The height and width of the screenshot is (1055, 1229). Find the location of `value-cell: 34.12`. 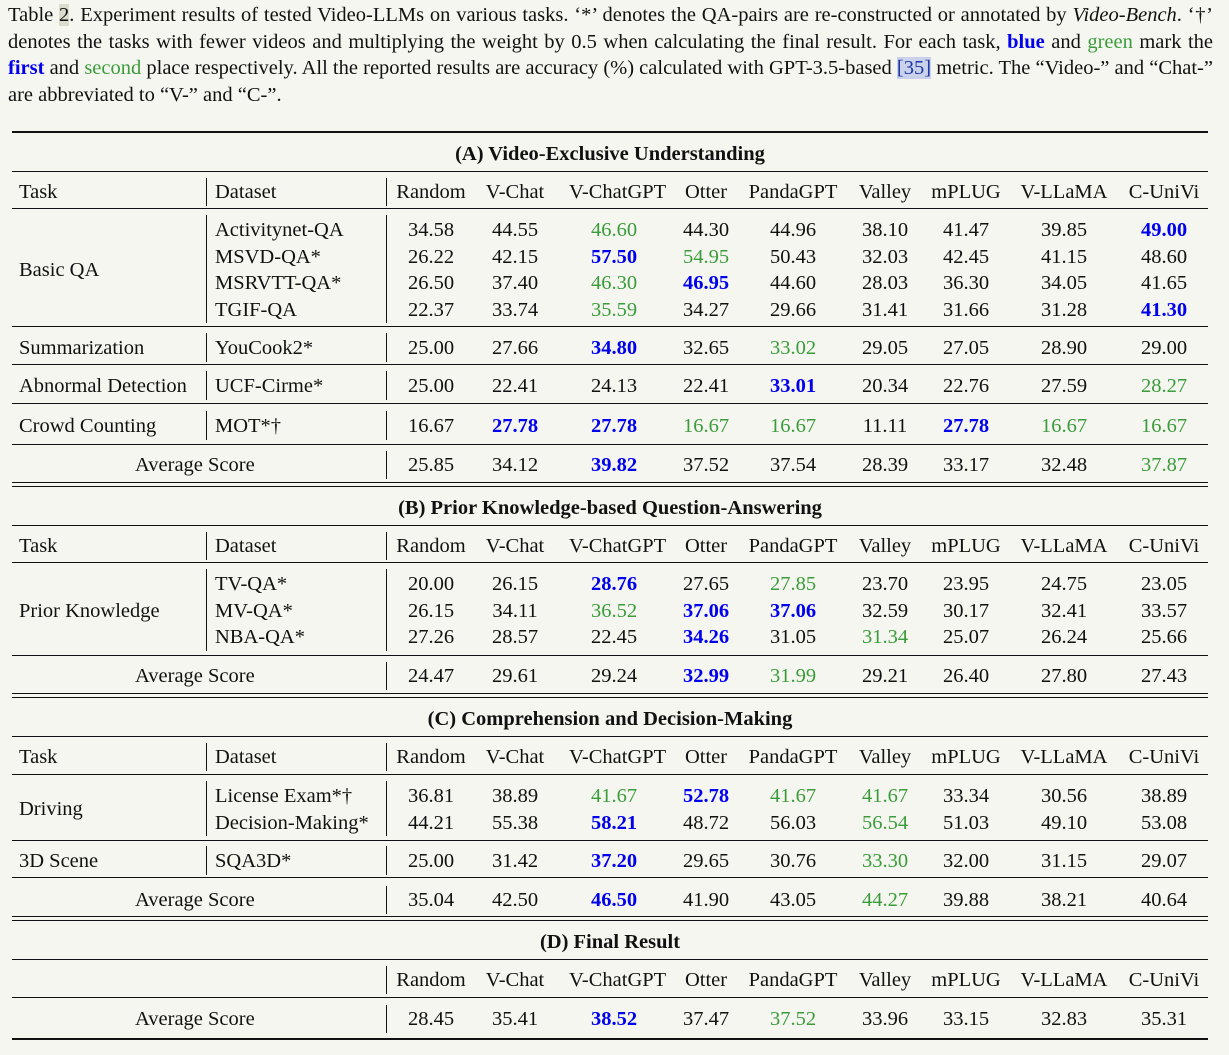

value-cell: 34.12 is located at coordinates (515, 465).